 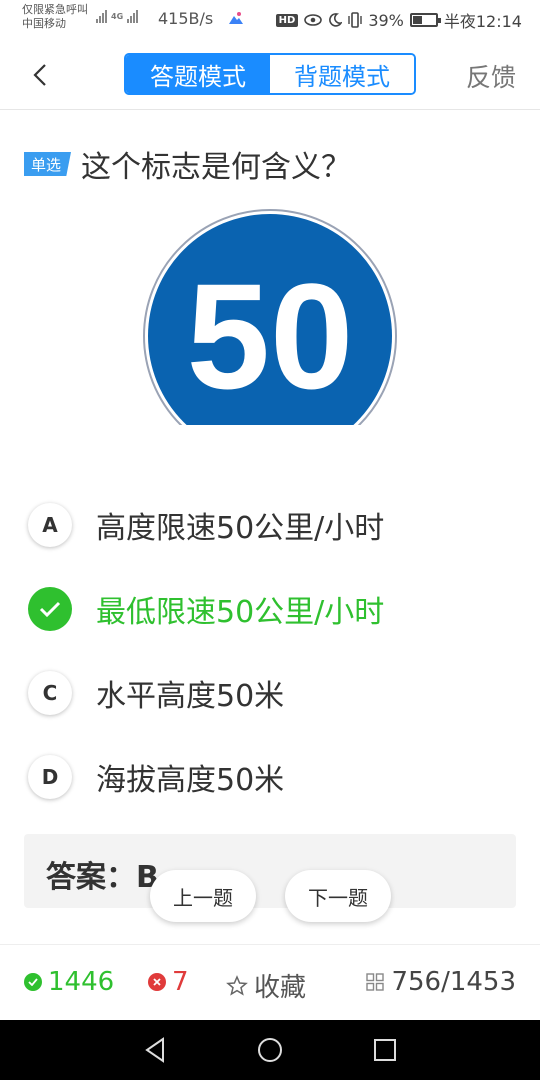 What do you see at coordinates (270, 20) in the screenshot?
I see `status-bar: 仅限紧急呼叫 中国移动 4G 415B/s HD 39% 半夜12:14` at bounding box center [270, 20].